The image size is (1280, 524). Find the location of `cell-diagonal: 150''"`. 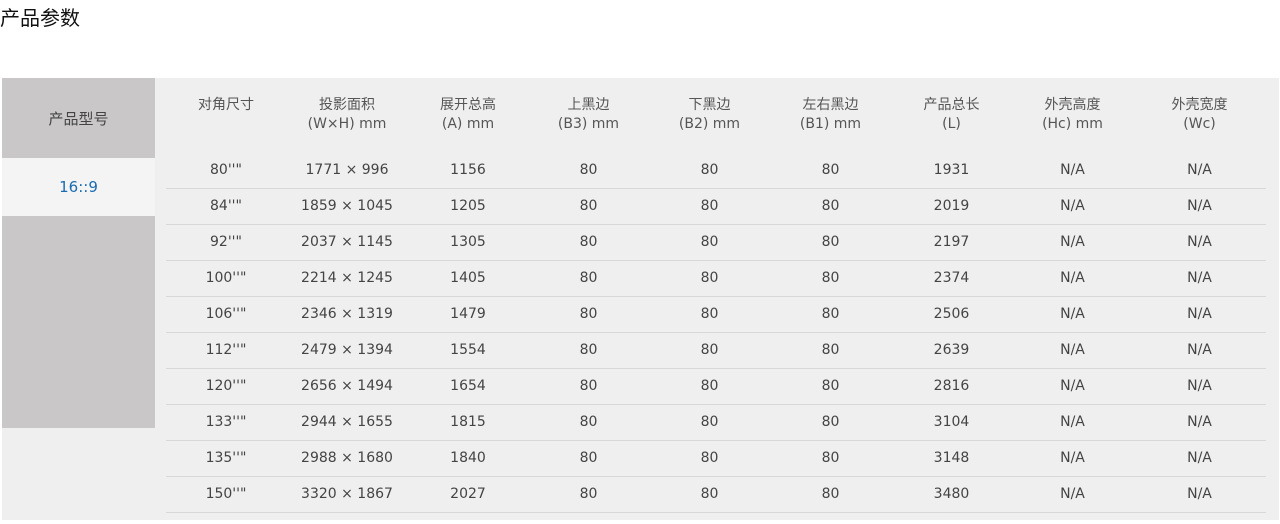

cell-diagonal: 150''" is located at coordinates (226, 494).